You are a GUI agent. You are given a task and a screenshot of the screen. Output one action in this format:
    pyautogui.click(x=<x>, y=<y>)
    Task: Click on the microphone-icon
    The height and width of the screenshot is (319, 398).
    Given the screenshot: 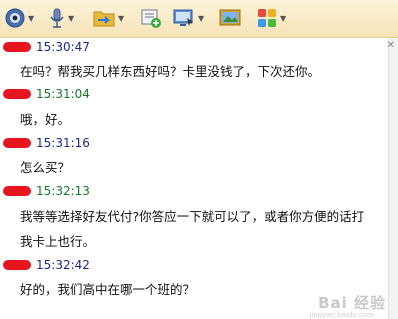 What is the action you would take?
    pyautogui.click(x=57, y=18)
    